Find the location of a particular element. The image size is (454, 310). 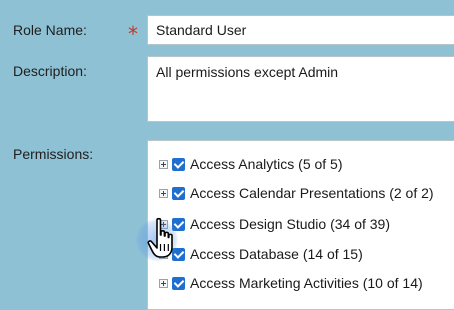

hand-pointer-icon is located at coordinates (160, 237).